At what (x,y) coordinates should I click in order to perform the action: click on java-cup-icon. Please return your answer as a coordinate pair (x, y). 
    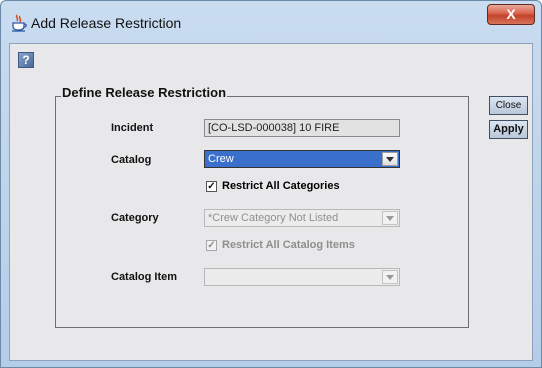
    Looking at the image, I should click on (19, 23).